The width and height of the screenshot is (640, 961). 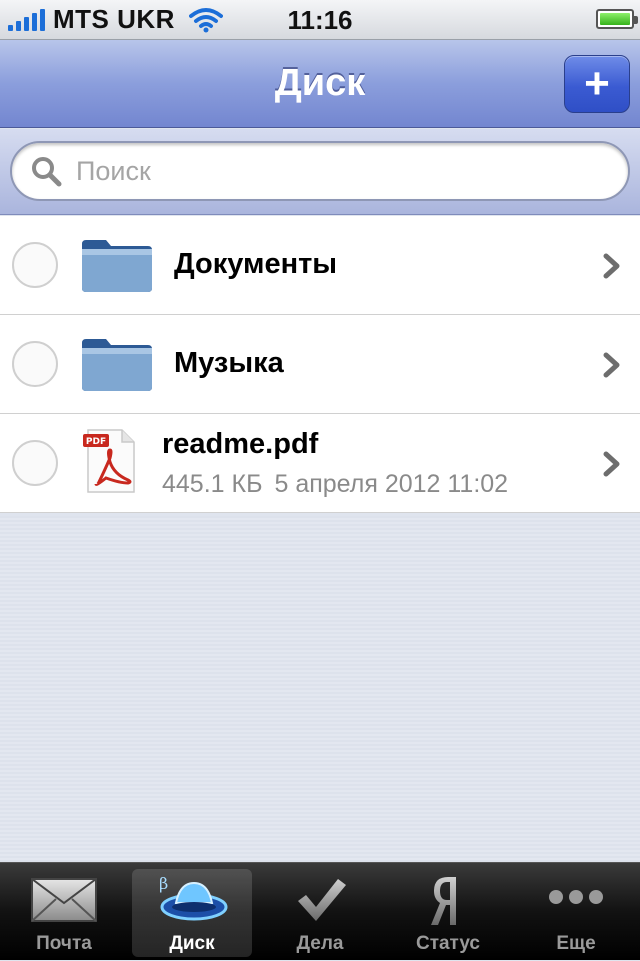 What do you see at coordinates (576, 943) in the screenshot?
I see `tab-label: Еще` at bounding box center [576, 943].